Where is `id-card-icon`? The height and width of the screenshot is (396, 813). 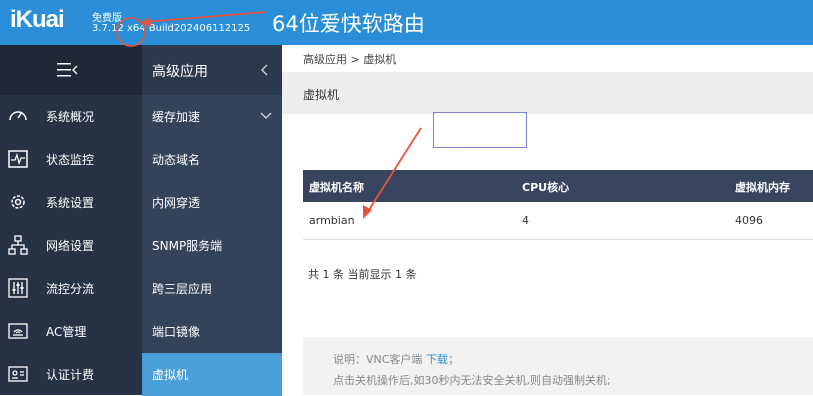 id-card-icon is located at coordinates (18, 374).